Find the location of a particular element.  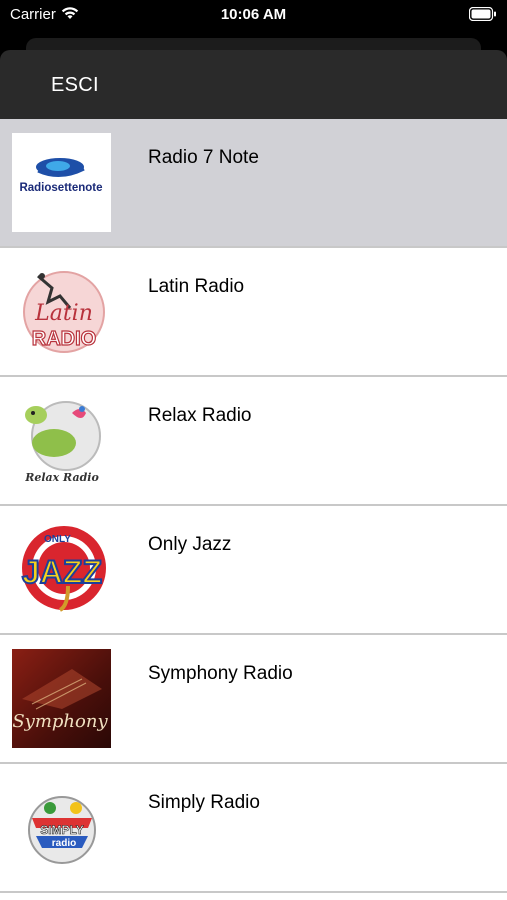

station-name: Latin Radio is located at coordinates (196, 286).